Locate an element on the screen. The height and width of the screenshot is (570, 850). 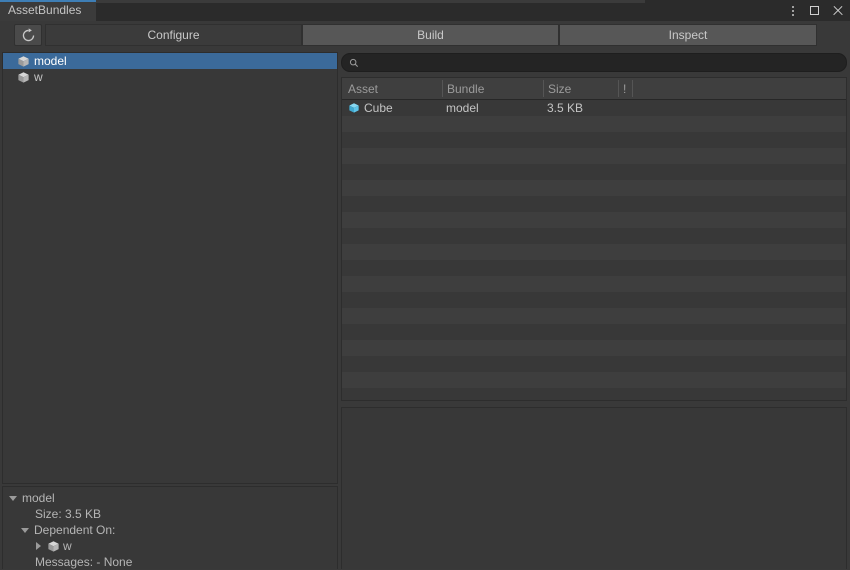
details-dependency-item: w is located at coordinates (170, 546).